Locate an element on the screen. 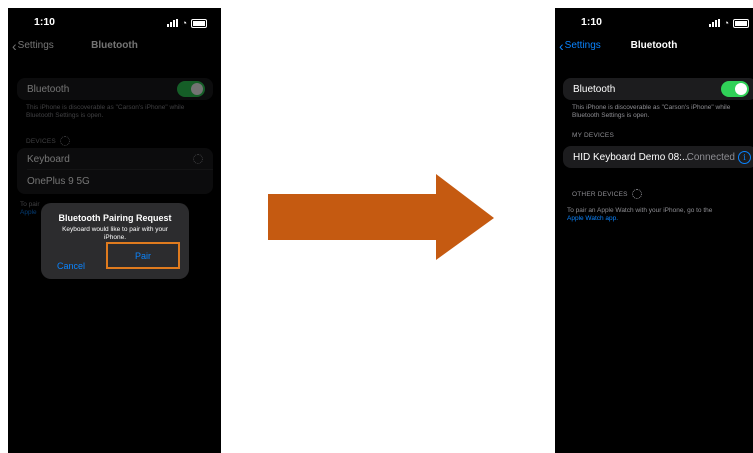  cancel-button: Cancel is located at coordinates (71, 266).